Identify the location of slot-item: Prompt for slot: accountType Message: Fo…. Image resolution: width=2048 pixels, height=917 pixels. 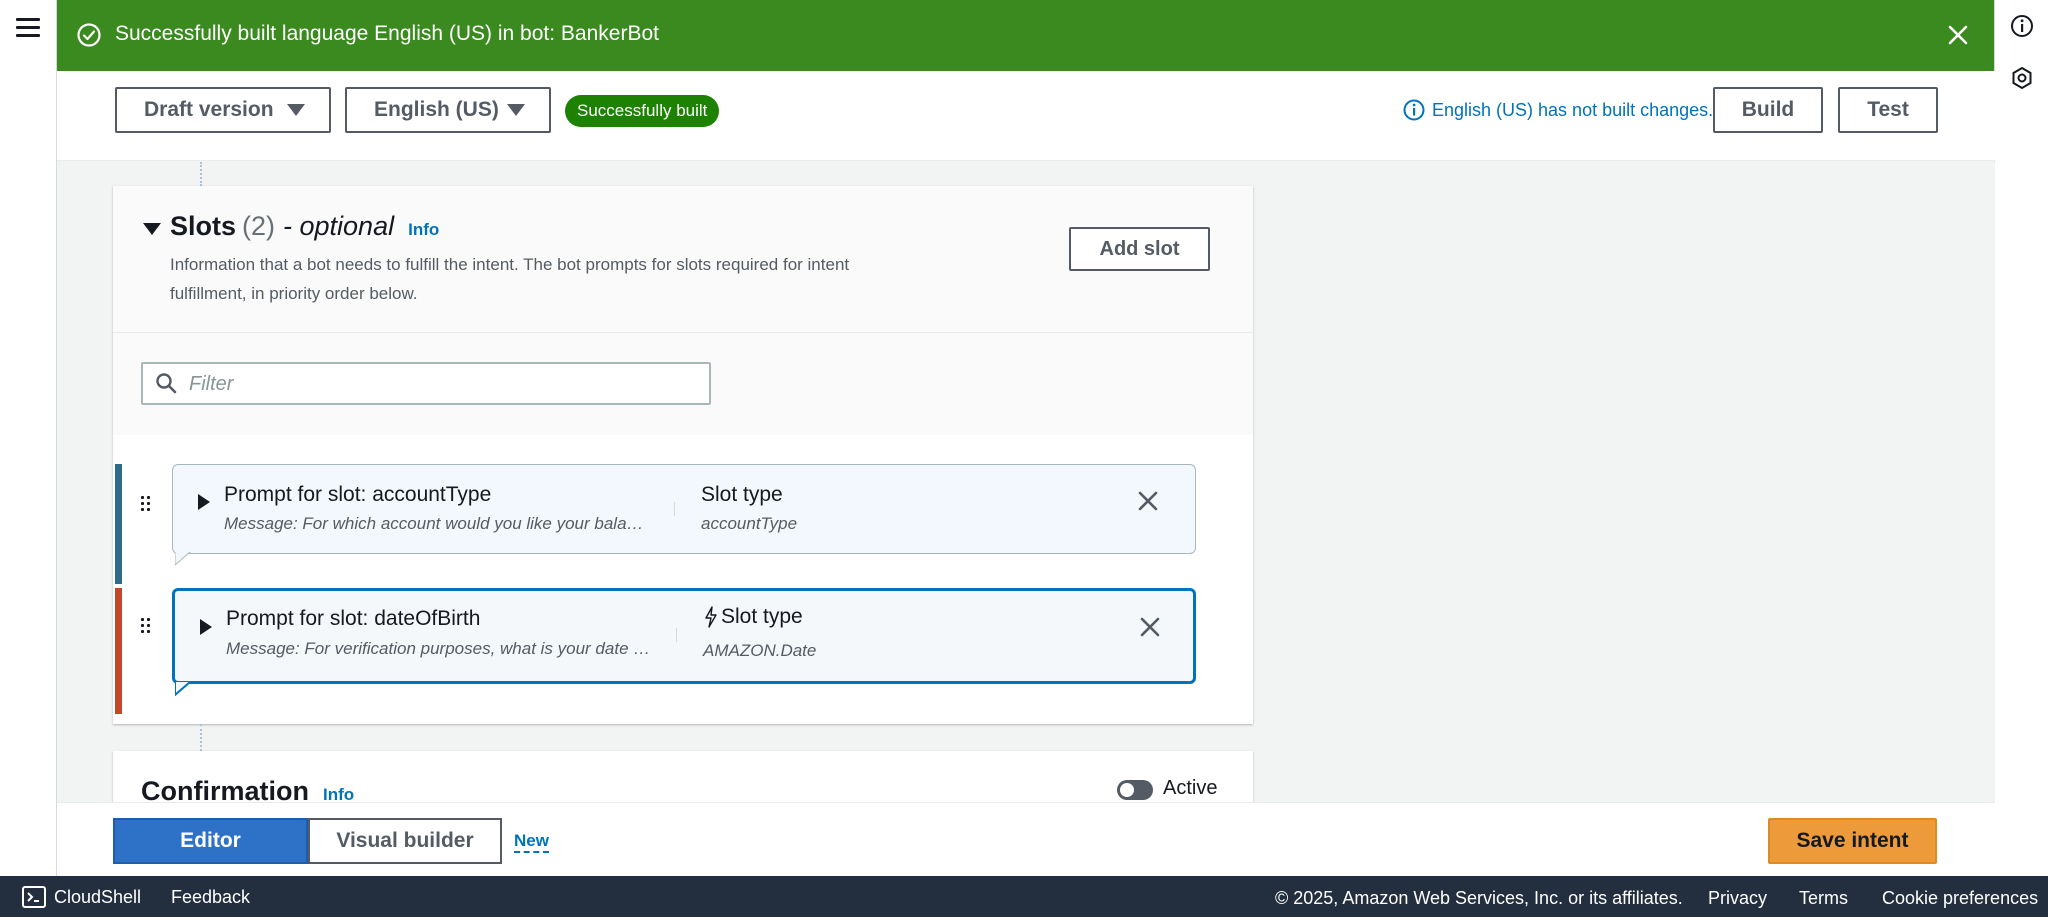
(683, 524).